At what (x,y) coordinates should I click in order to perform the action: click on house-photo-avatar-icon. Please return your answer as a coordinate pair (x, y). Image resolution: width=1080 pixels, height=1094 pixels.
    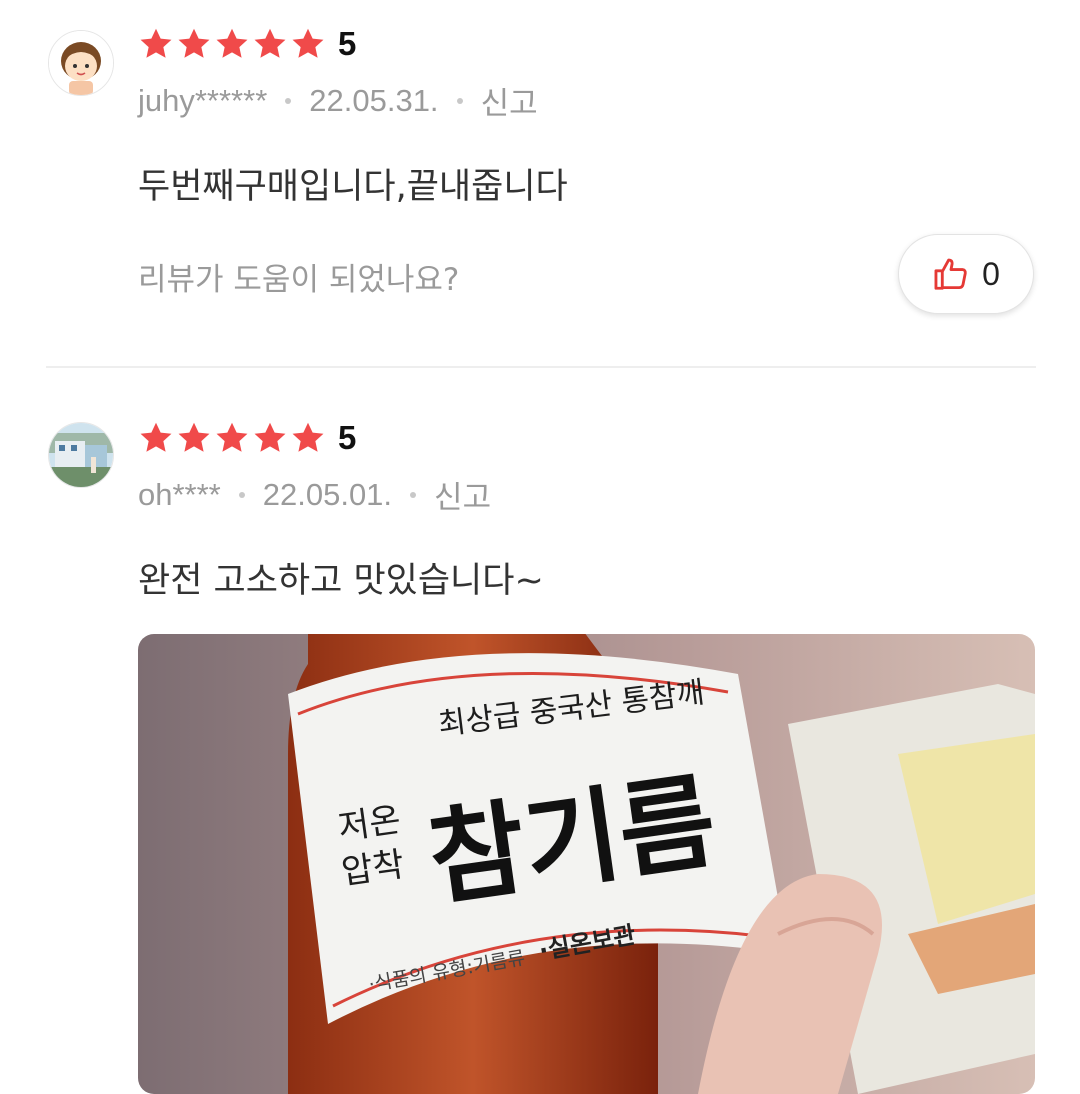
    Looking at the image, I should click on (81, 455).